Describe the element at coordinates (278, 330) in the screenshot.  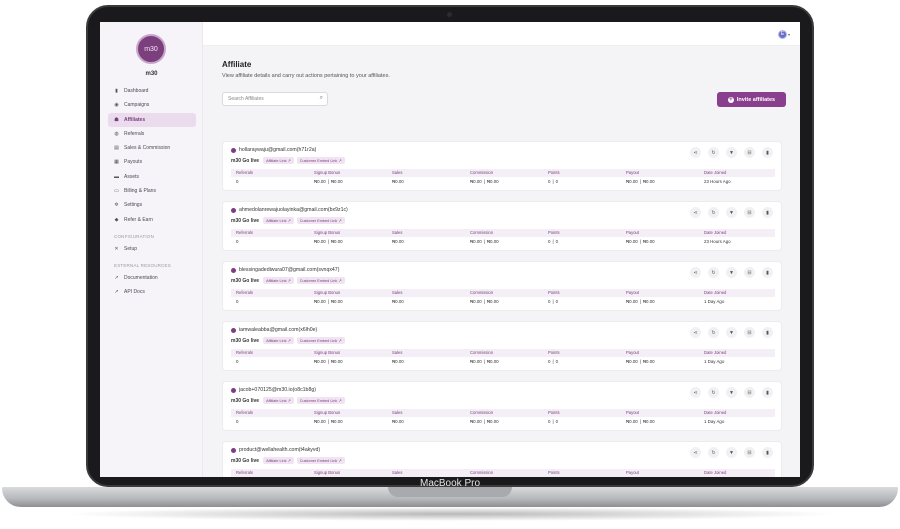
I see `email-text: iamwaleabba@gmail.com(x6lh0e)` at that location.